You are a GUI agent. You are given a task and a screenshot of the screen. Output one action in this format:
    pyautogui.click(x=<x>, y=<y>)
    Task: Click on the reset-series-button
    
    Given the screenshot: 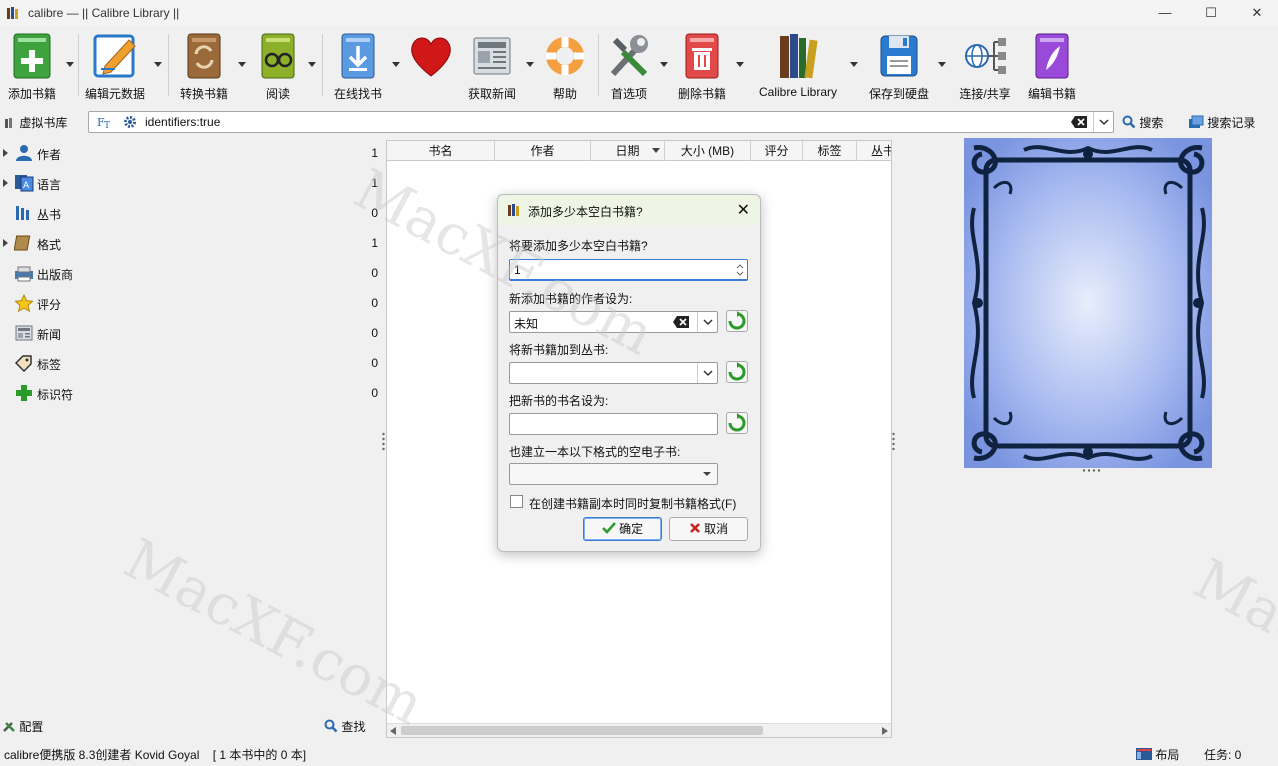 What is the action you would take?
    pyautogui.click(x=737, y=372)
    